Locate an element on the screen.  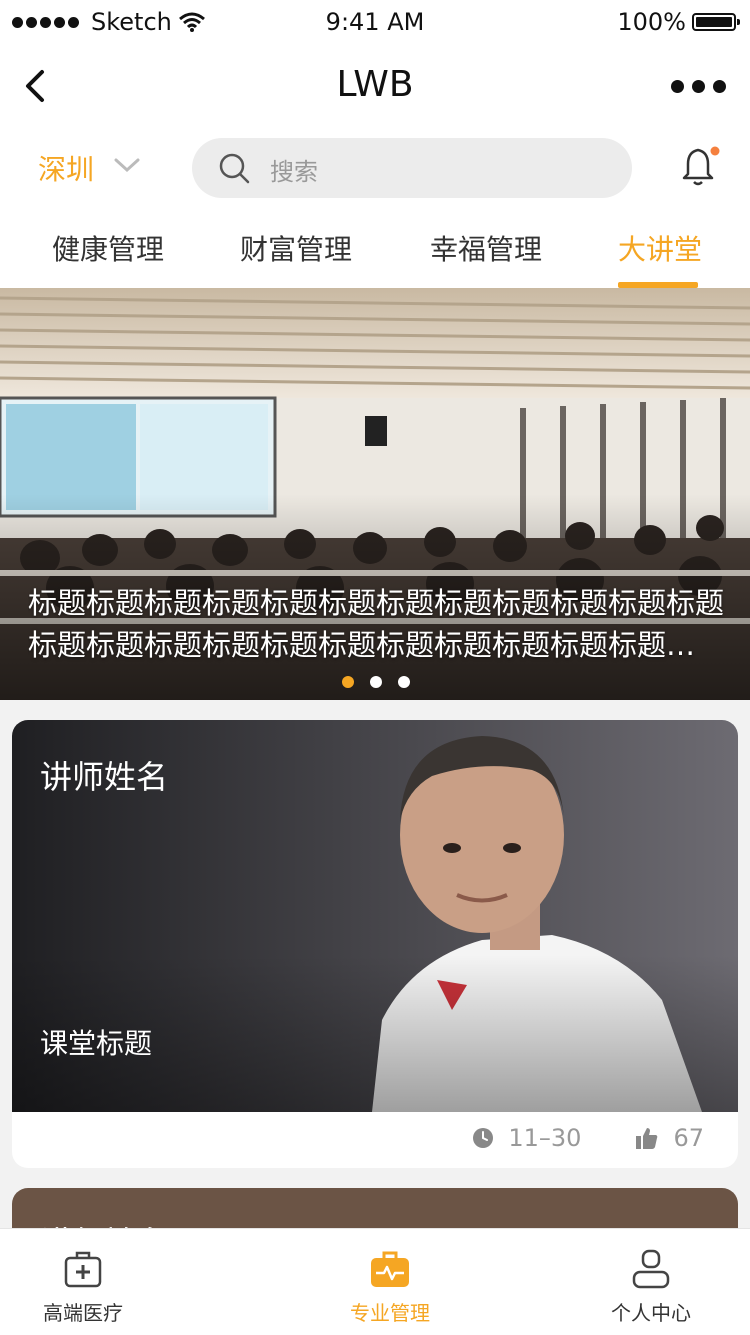
tab-lecture: 大讲堂 is located at coordinates (660, 248).